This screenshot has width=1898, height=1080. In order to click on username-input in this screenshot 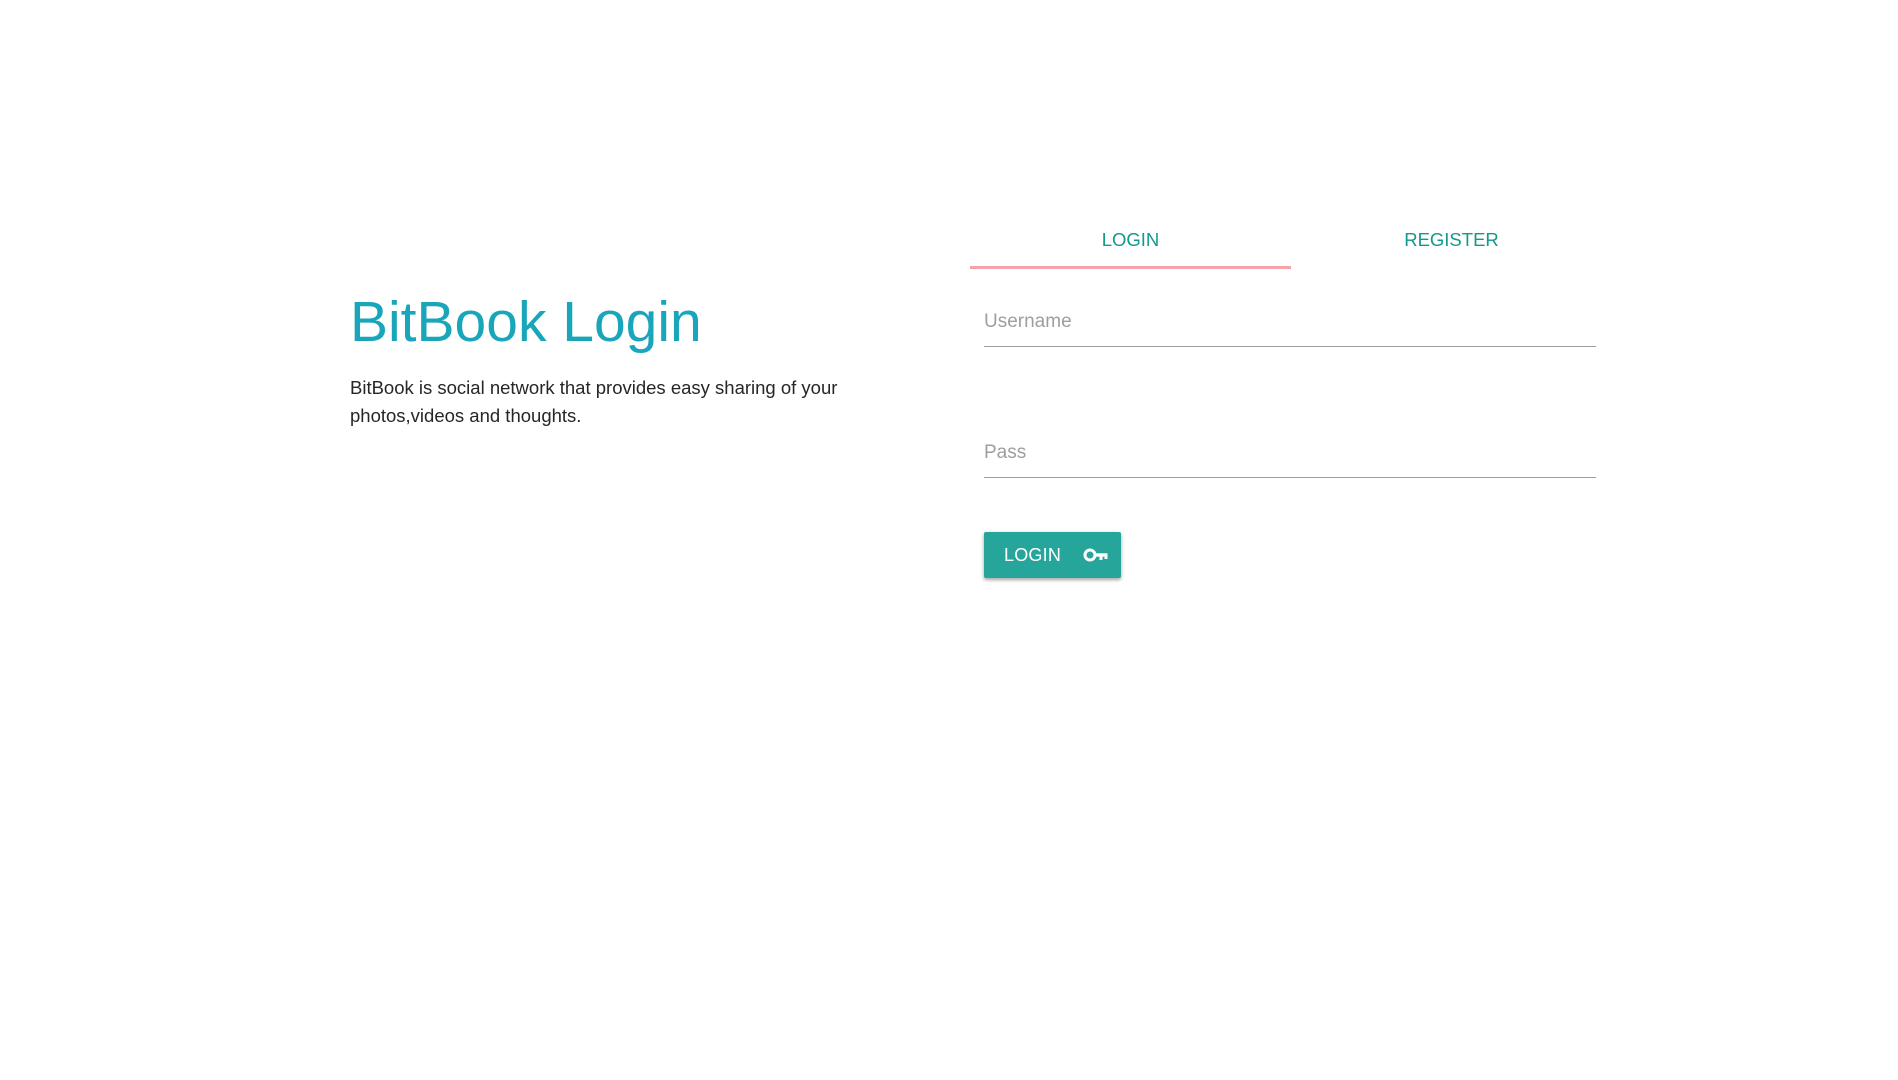, I will do `click(1290, 322)`.